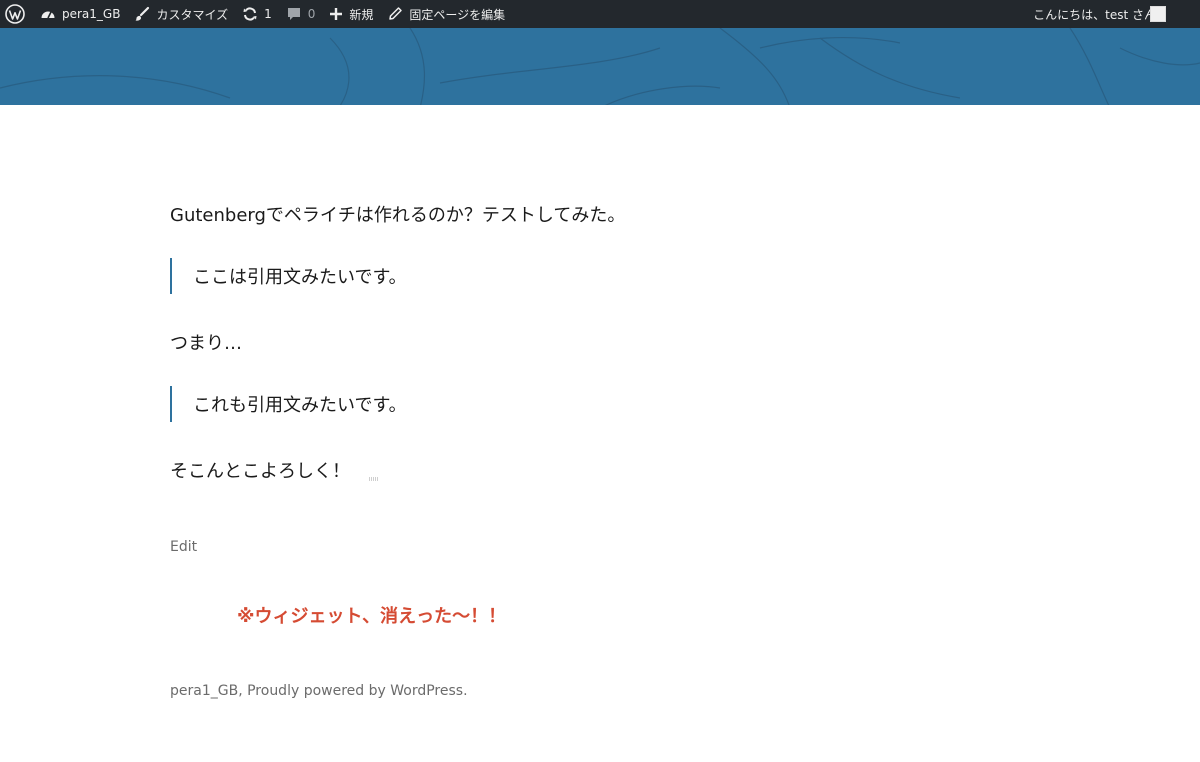 This screenshot has height=762, width=1200. I want to click on paintbrush-icon, so click(142, 13).